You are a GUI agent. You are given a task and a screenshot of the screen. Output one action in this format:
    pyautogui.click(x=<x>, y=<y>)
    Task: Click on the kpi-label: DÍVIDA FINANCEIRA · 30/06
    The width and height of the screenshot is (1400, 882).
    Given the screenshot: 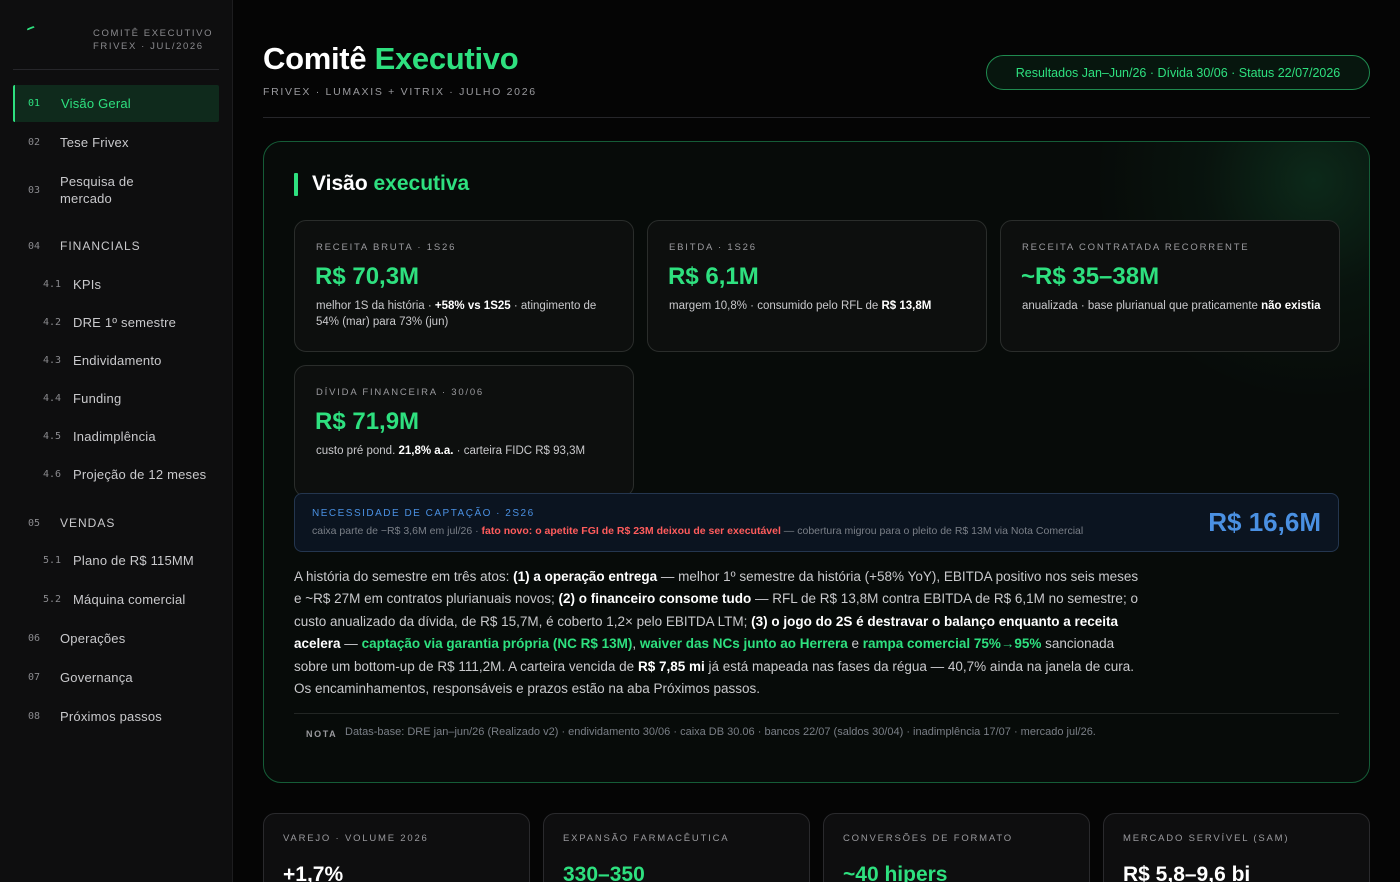 What is the action you would take?
    pyautogui.click(x=400, y=392)
    